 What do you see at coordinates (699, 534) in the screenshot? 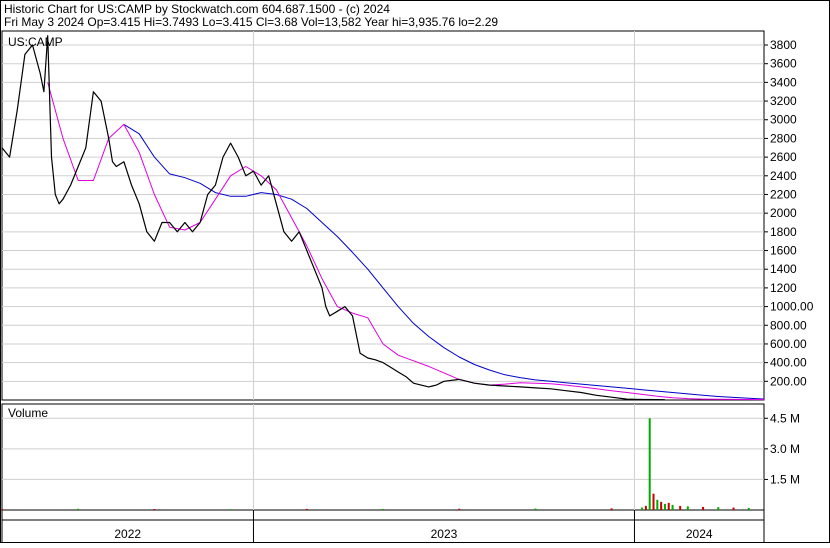
I see `x-period-label: 2024` at bounding box center [699, 534].